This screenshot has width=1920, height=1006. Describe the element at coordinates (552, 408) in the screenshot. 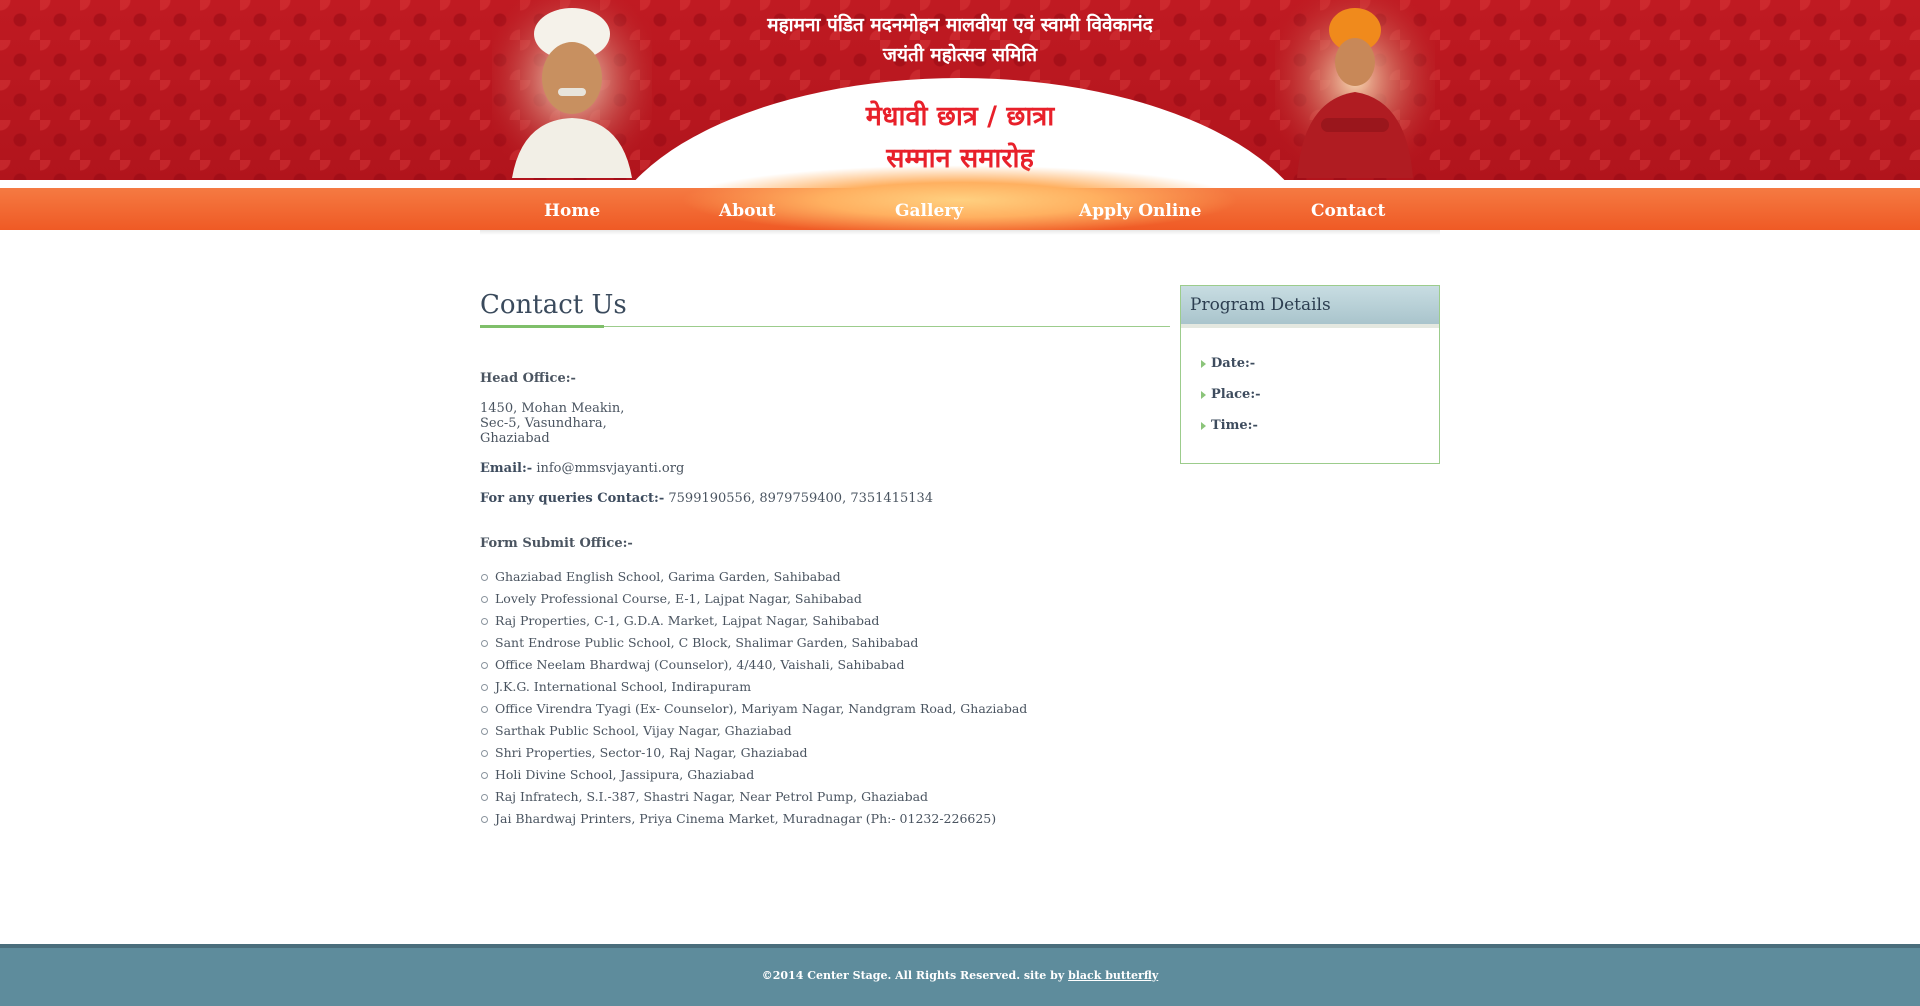

I see `address-line: 1450, Mohan Meakin,` at that location.